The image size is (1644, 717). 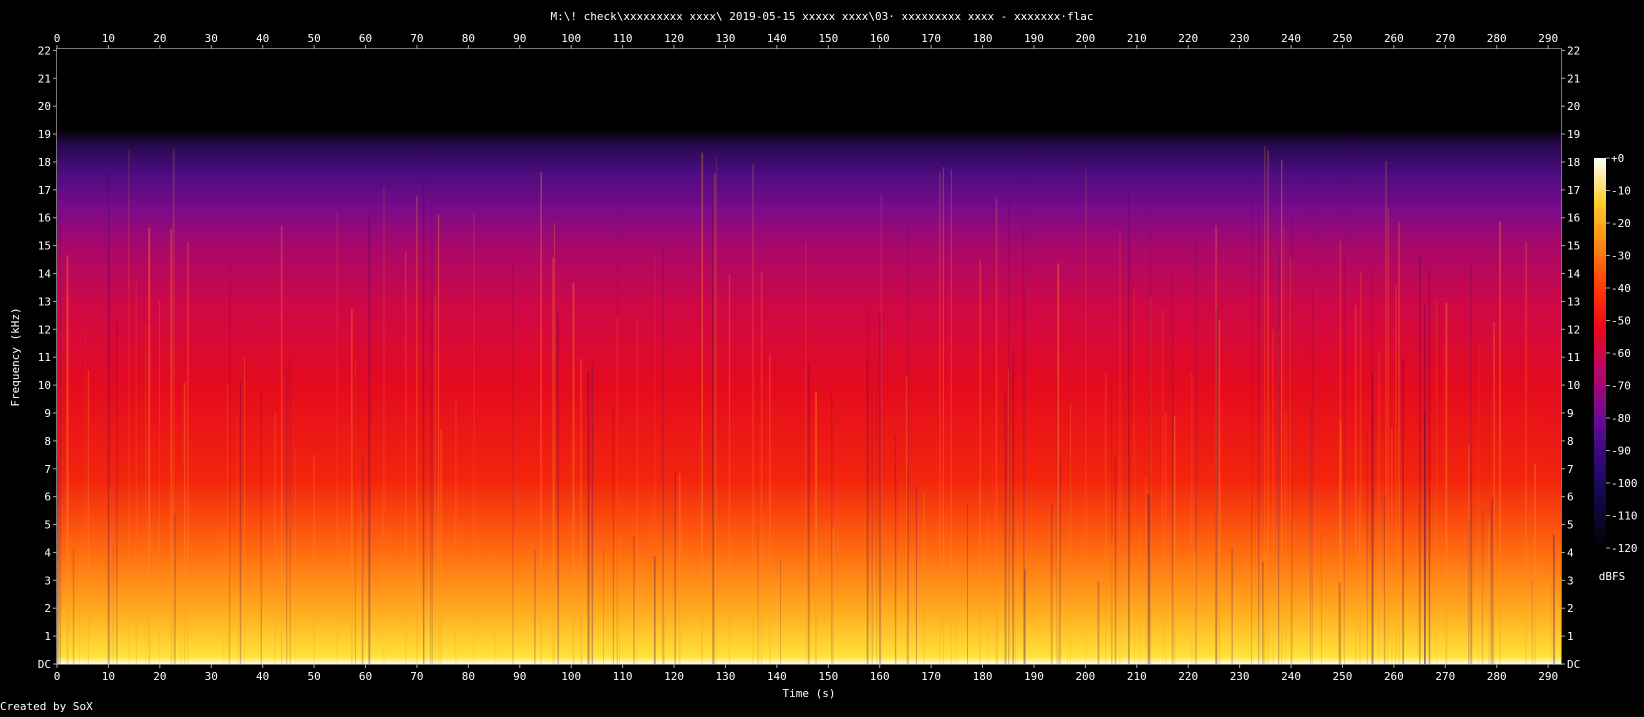 What do you see at coordinates (468, 676) in the screenshot?
I see `x-tick-label: 80` at bounding box center [468, 676].